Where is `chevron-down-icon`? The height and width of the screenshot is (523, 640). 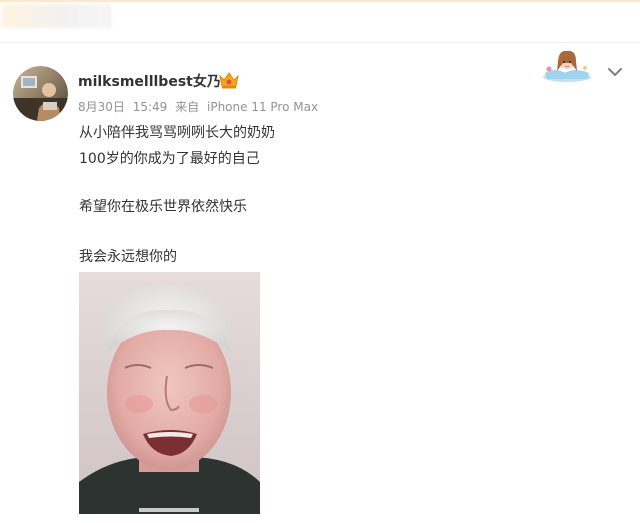
chevron-down-icon is located at coordinates (615, 70).